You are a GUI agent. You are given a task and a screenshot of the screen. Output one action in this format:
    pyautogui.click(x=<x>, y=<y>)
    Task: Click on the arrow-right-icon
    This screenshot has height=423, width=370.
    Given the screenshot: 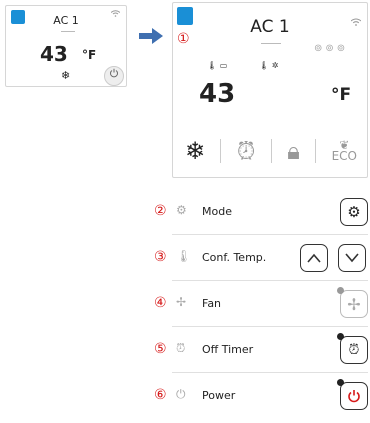 What is the action you would take?
    pyautogui.click(x=151, y=38)
    